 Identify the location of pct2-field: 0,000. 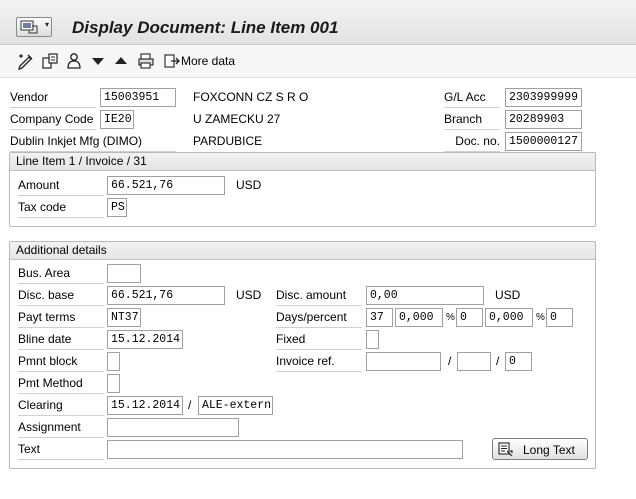
(509, 317).